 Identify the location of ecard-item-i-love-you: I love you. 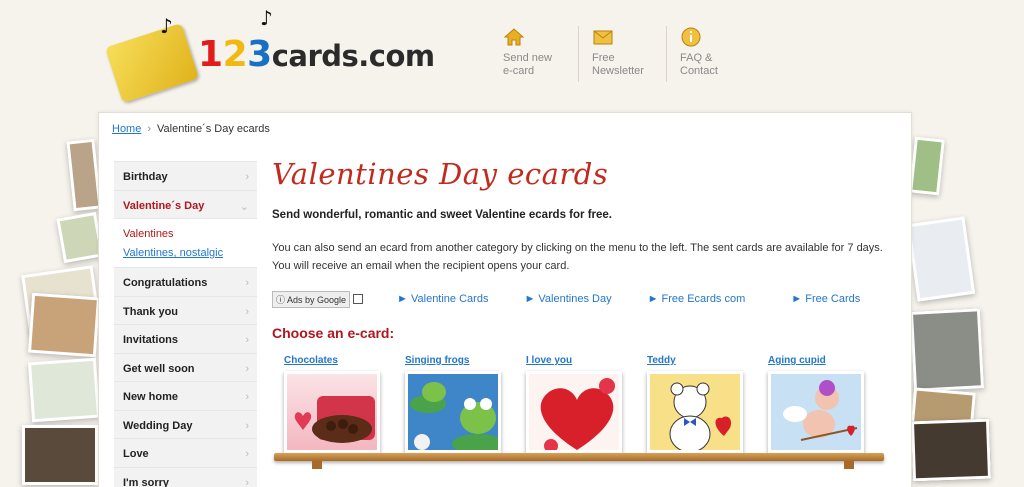
(581, 404).